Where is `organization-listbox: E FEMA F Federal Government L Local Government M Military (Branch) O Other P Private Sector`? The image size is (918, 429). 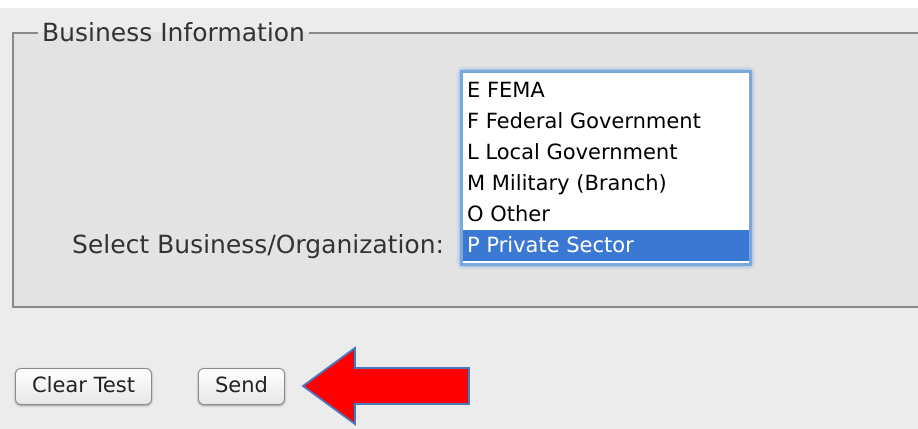
organization-listbox: E FEMA F Federal Government L Local Government M Military (Branch) O Other P Private Sector is located at coordinates (606, 168).